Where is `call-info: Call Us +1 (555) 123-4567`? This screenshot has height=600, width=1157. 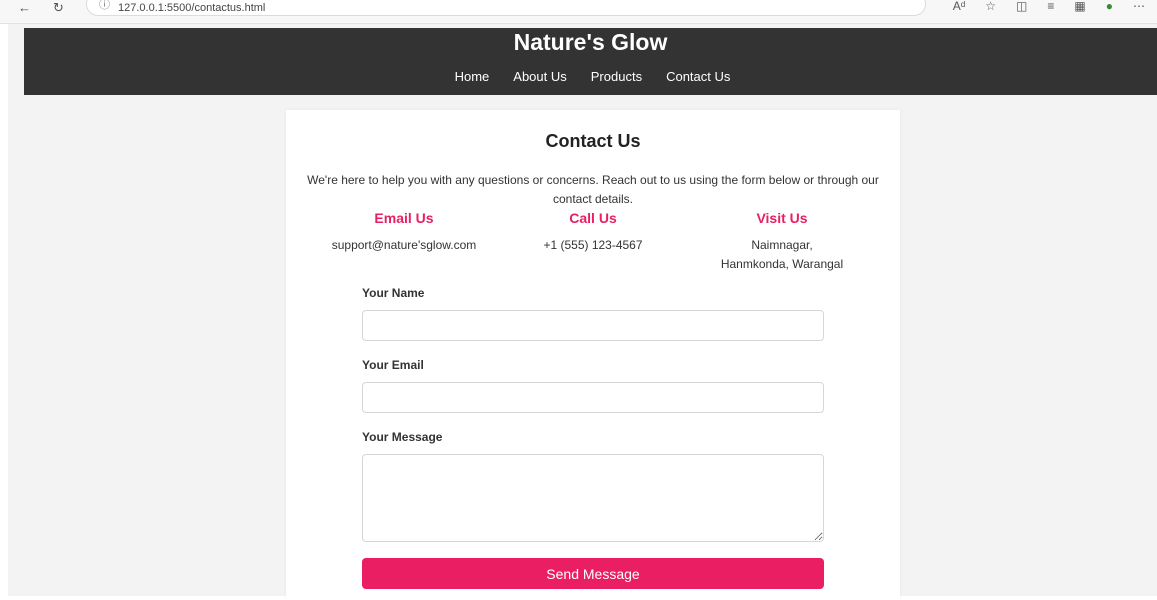 call-info: Call Us +1 (555) 123-4567 is located at coordinates (593, 241).